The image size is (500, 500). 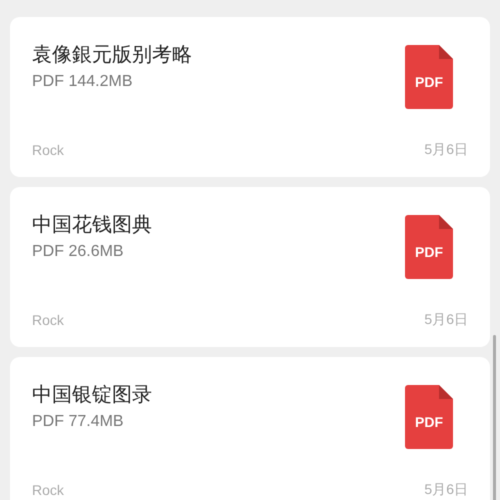 I want to click on file-title: 中国银锭图录, so click(x=92, y=394).